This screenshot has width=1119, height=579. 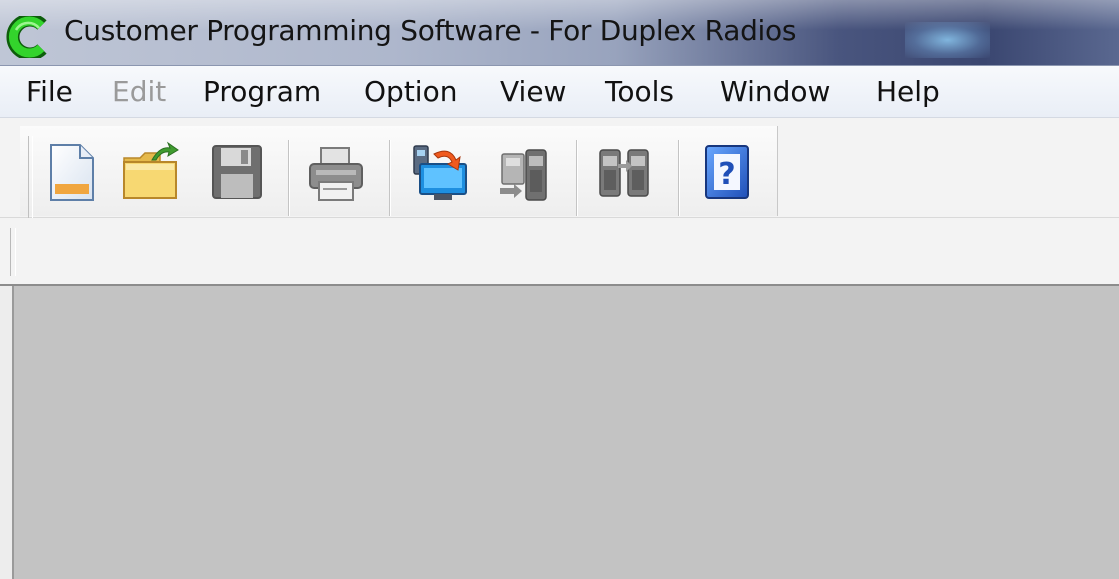 I want to click on menu-option: Option, so click(x=410, y=91).